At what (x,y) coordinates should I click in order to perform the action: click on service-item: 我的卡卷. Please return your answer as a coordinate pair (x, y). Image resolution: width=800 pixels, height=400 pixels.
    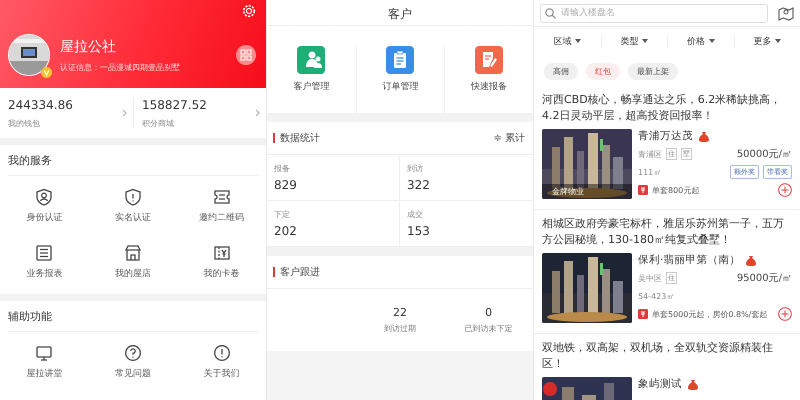
    Looking at the image, I should click on (221, 260).